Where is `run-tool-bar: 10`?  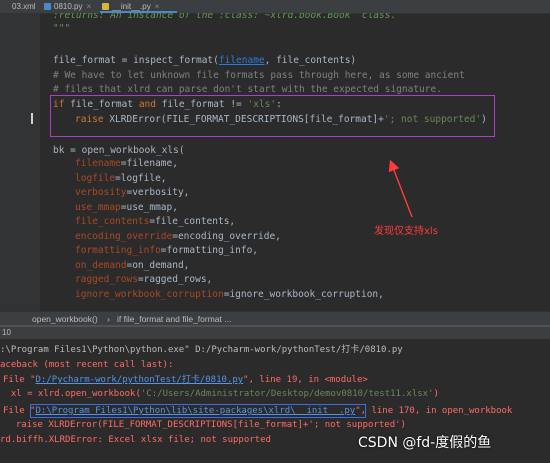
run-tool-bar: 10 is located at coordinates (275, 333).